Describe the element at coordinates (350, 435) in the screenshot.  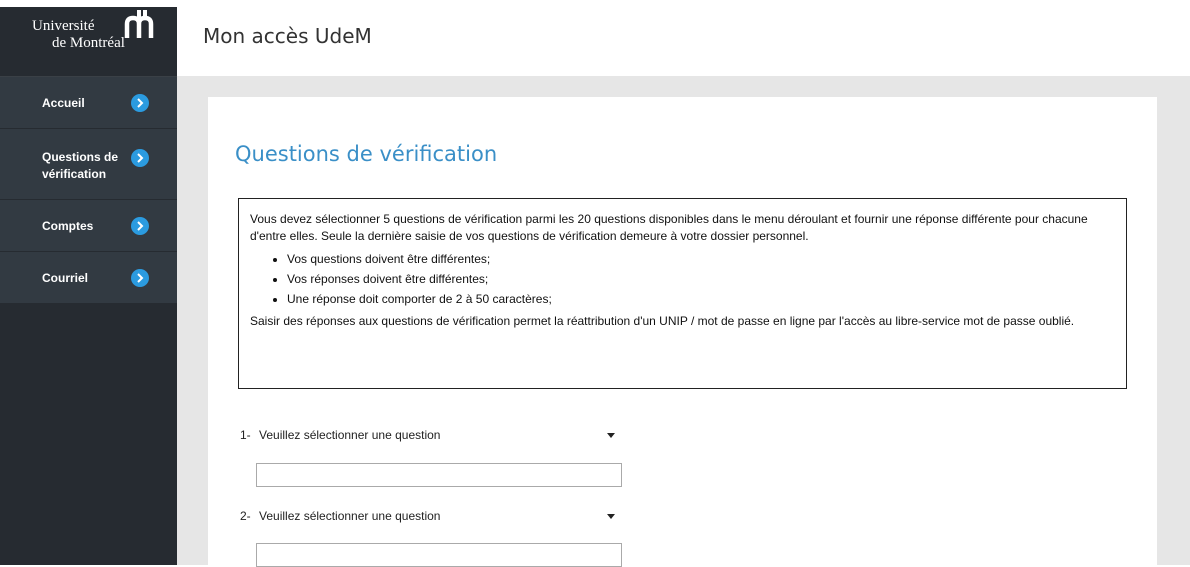
I see `question-1-select-value: Veuillez sélectionner une question` at that location.